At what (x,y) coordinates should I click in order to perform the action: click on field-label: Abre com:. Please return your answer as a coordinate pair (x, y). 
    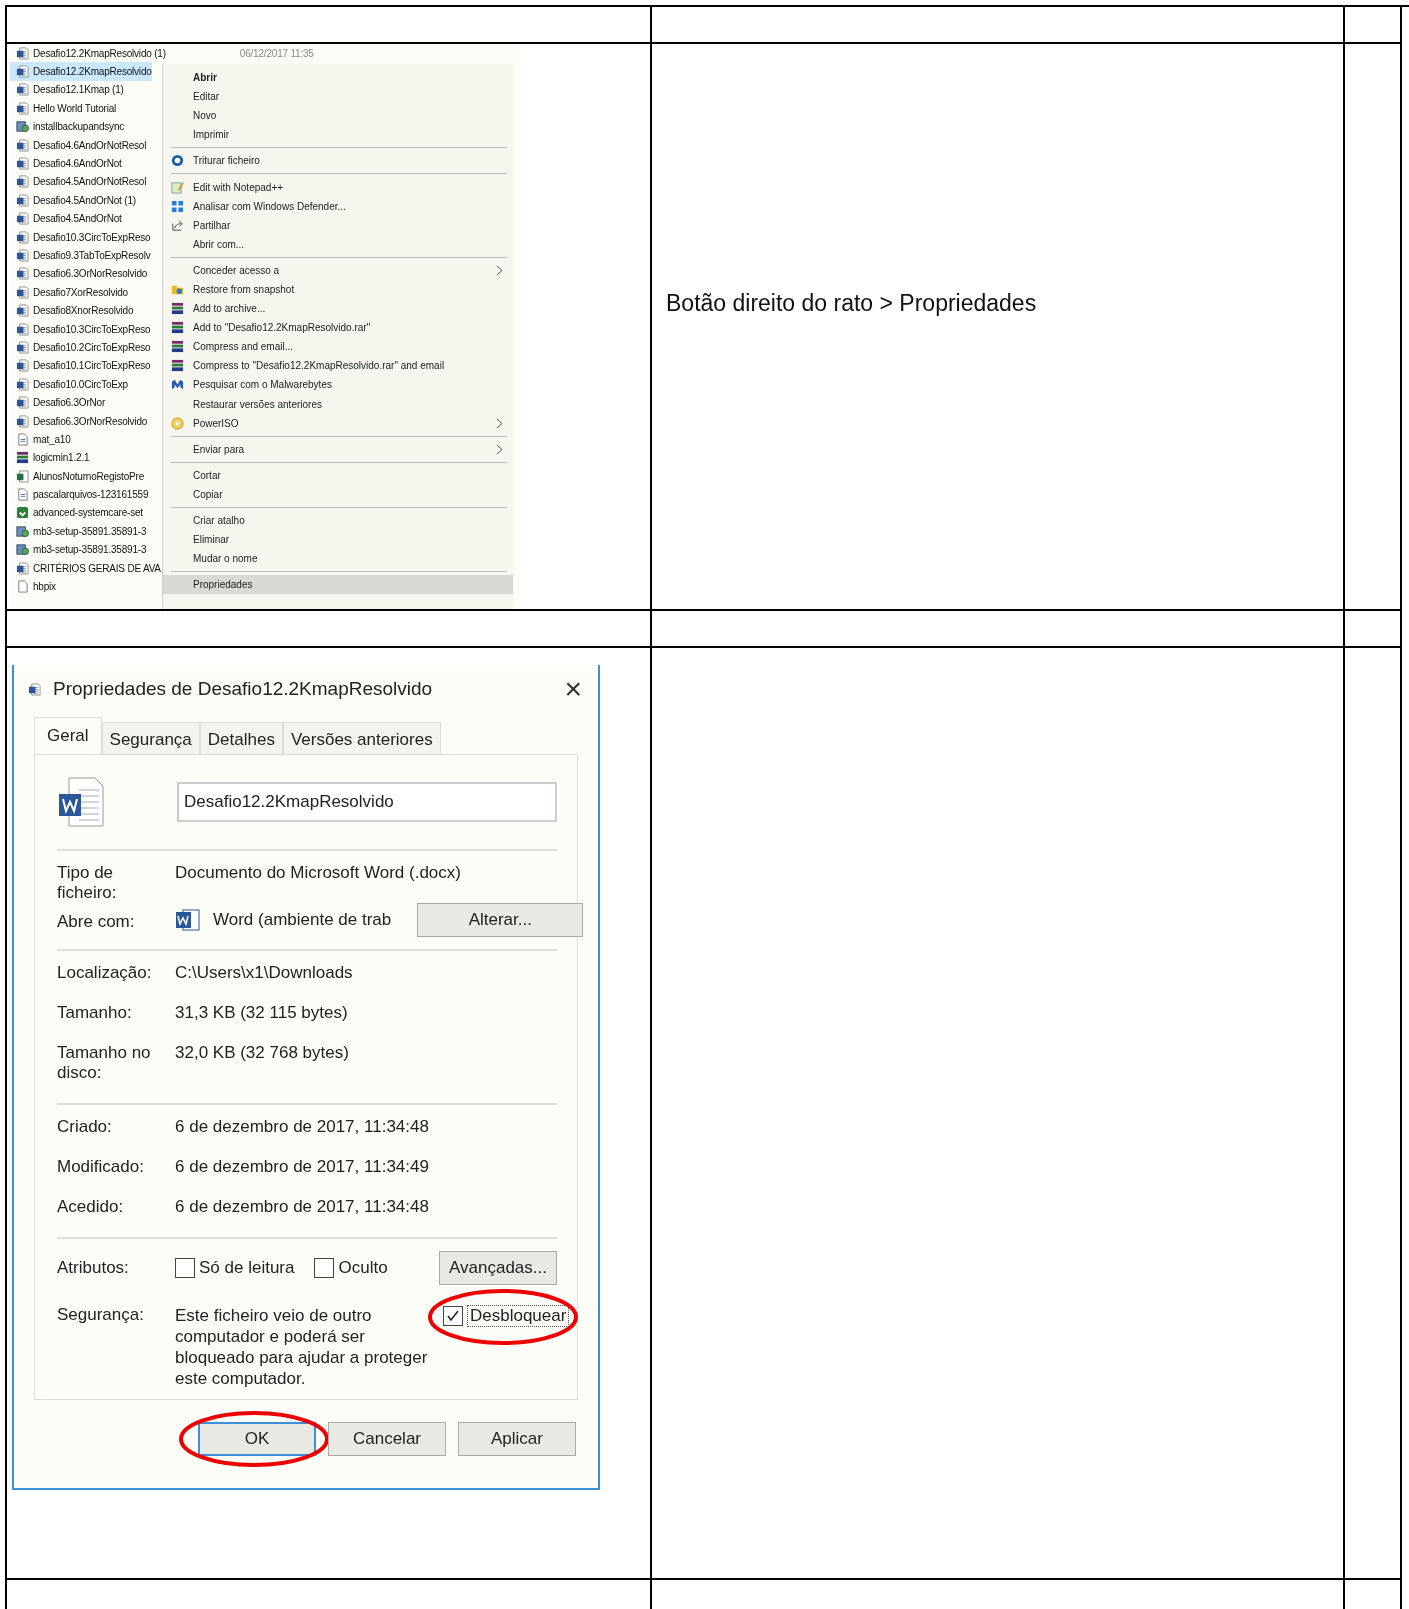
    Looking at the image, I should click on (96, 921).